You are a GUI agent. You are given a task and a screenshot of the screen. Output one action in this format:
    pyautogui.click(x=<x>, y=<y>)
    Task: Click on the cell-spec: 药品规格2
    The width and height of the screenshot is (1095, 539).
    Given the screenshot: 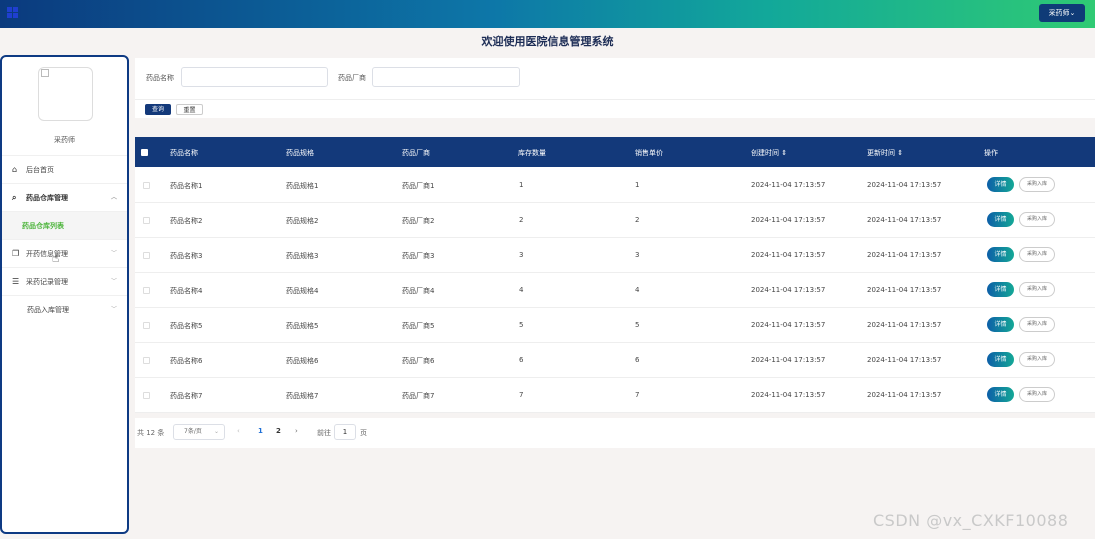 What is the action you would take?
    pyautogui.click(x=302, y=221)
    